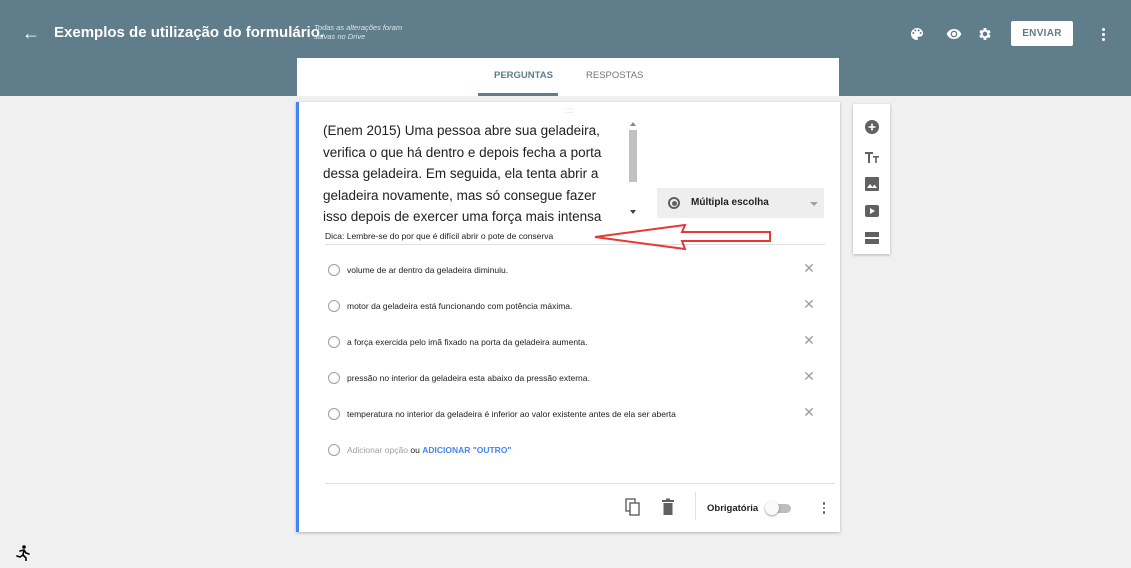 This screenshot has height=568, width=1131. Describe the element at coordinates (377, 450) in the screenshot. I see `add-option-button: Adicionar opção` at that location.